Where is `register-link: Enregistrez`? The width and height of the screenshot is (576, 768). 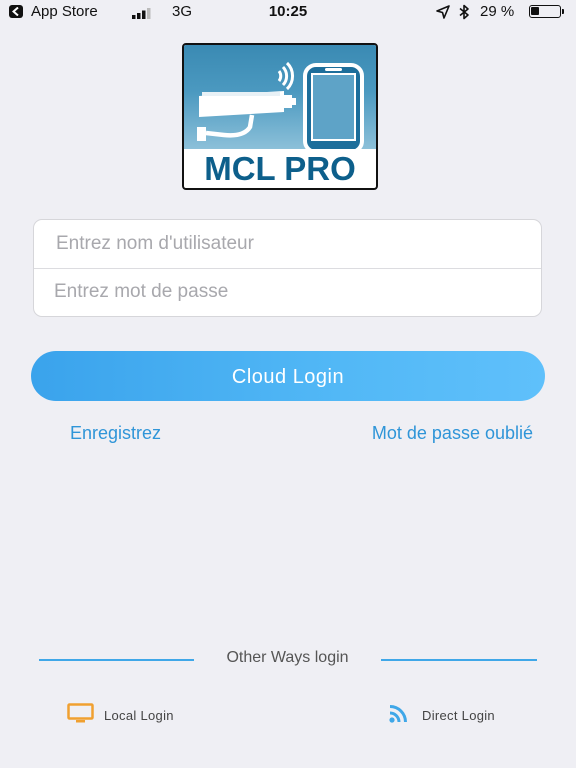
register-link: Enregistrez is located at coordinates (115, 433).